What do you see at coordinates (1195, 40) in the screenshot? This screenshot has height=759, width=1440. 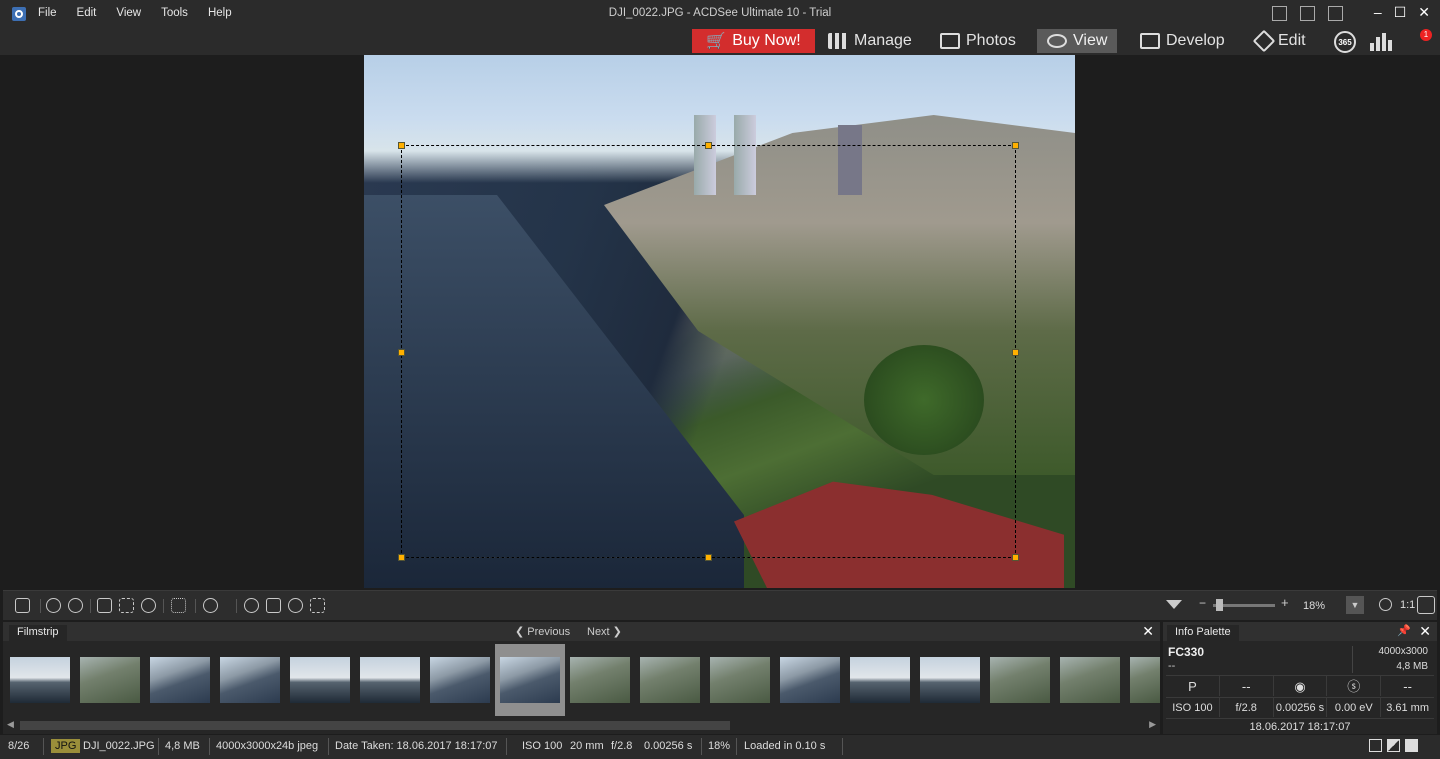 I see `tab-develop-label: Develop` at bounding box center [1195, 40].